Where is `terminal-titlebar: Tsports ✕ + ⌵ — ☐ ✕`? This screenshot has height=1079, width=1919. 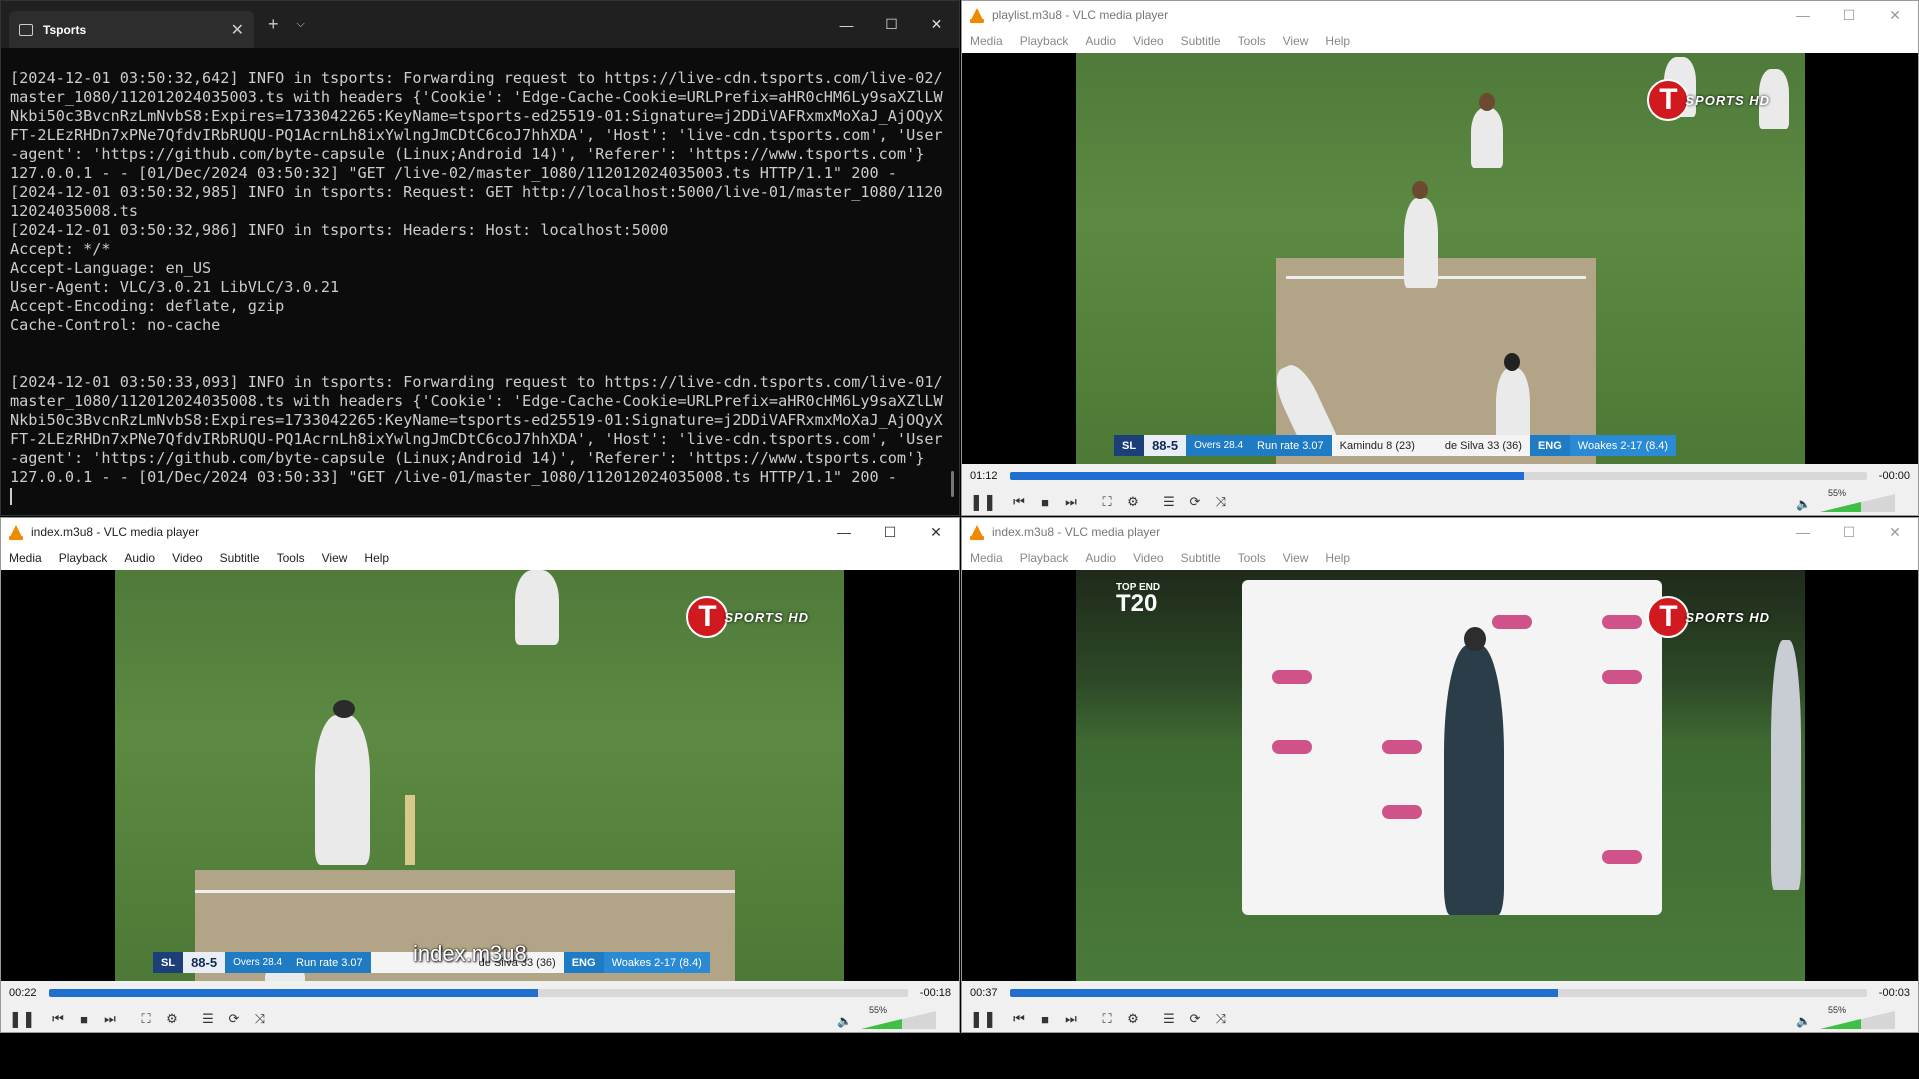
terminal-titlebar: Tsports ✕ + ⌵ — ☐ ✕ is located at coordinates (480, 24).